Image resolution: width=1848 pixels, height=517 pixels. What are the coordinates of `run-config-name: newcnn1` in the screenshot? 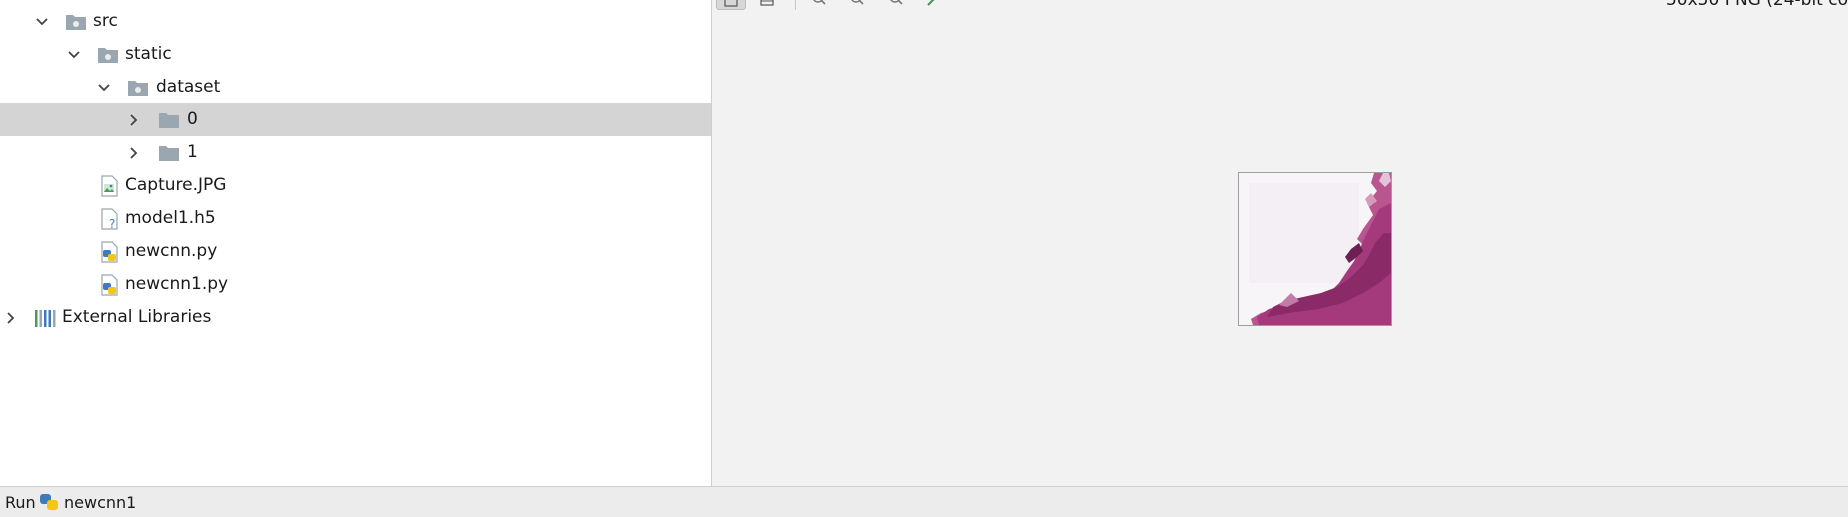 It's located at (100, 503).